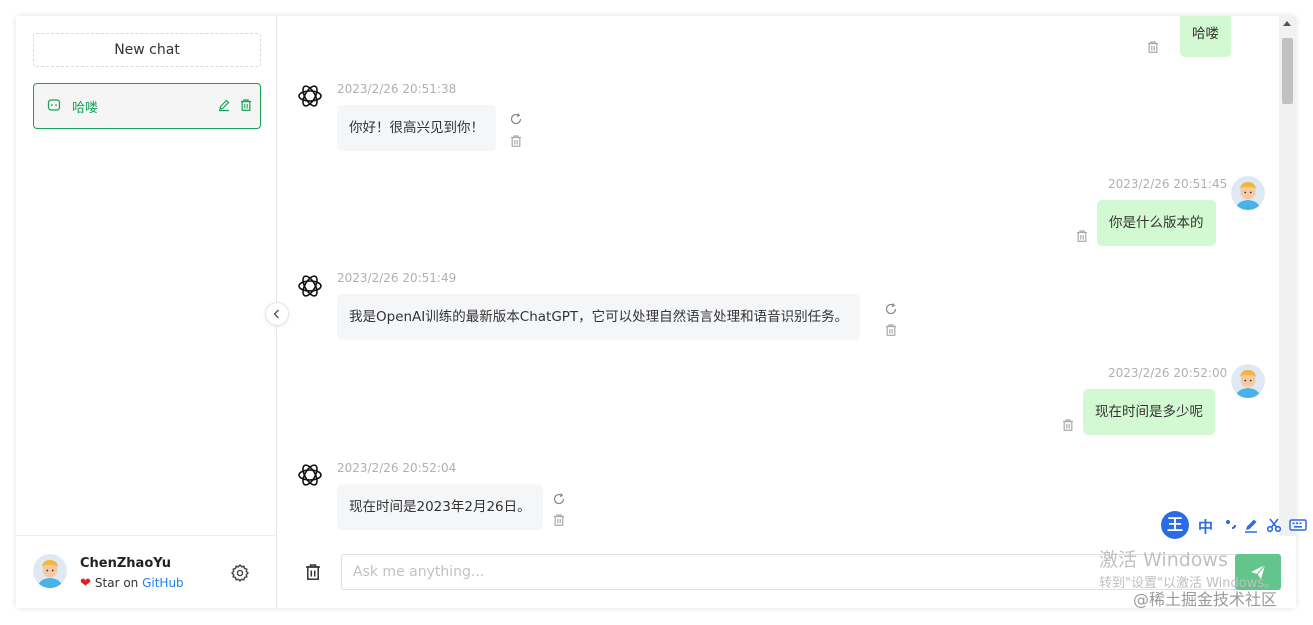  What do you see at coordinates (1175, 525) in the screenshot?
I see `ime-logo: 王` at bounding box center [1175, 525].